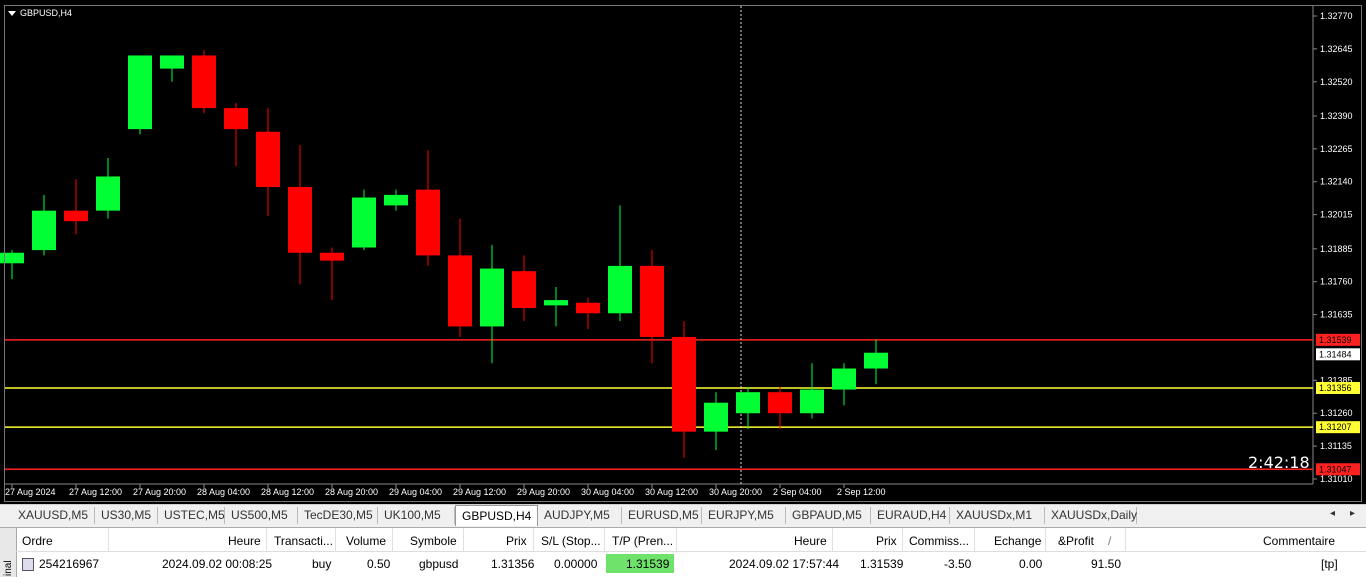 Image resolution: width=1366 pixels, height=577 pixels. Describe the element at coordinates (1017, 541) in the screenshot. I see `col-header-swap: Echange` at that location.